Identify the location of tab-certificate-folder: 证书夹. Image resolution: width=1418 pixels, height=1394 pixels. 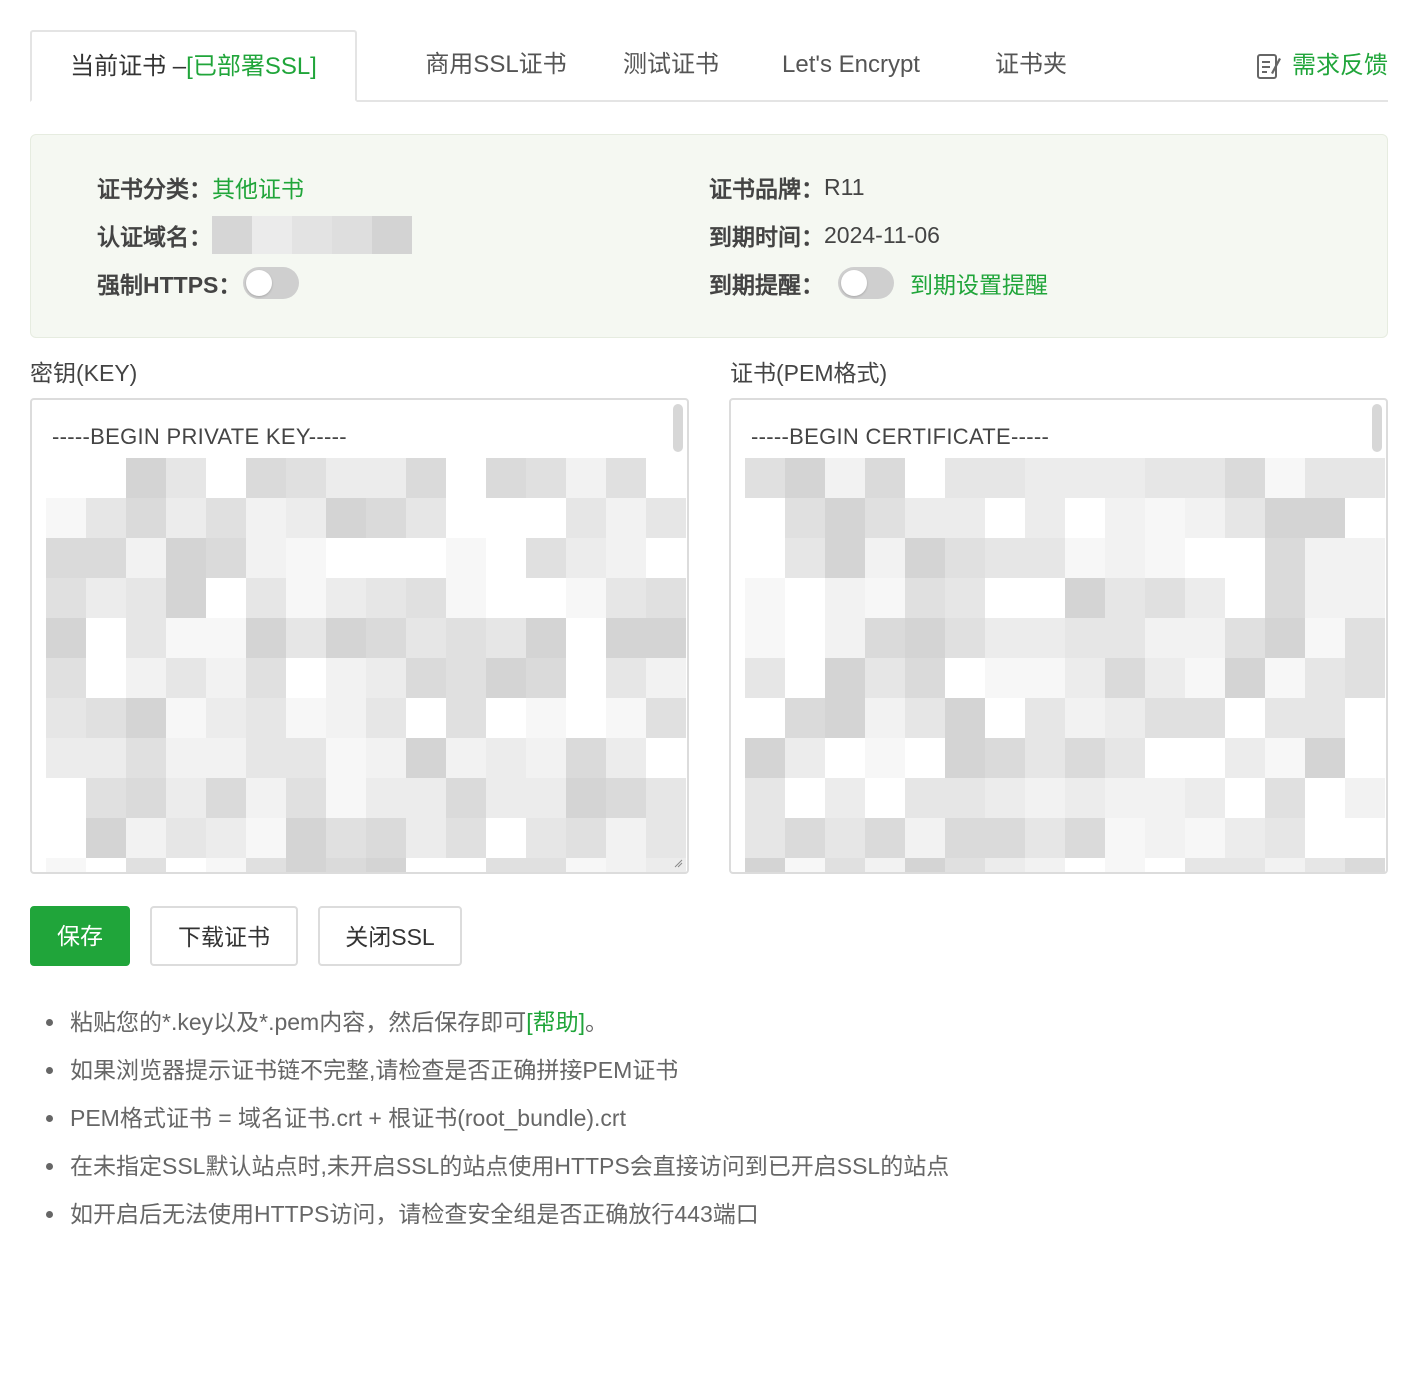
(1031, 66).